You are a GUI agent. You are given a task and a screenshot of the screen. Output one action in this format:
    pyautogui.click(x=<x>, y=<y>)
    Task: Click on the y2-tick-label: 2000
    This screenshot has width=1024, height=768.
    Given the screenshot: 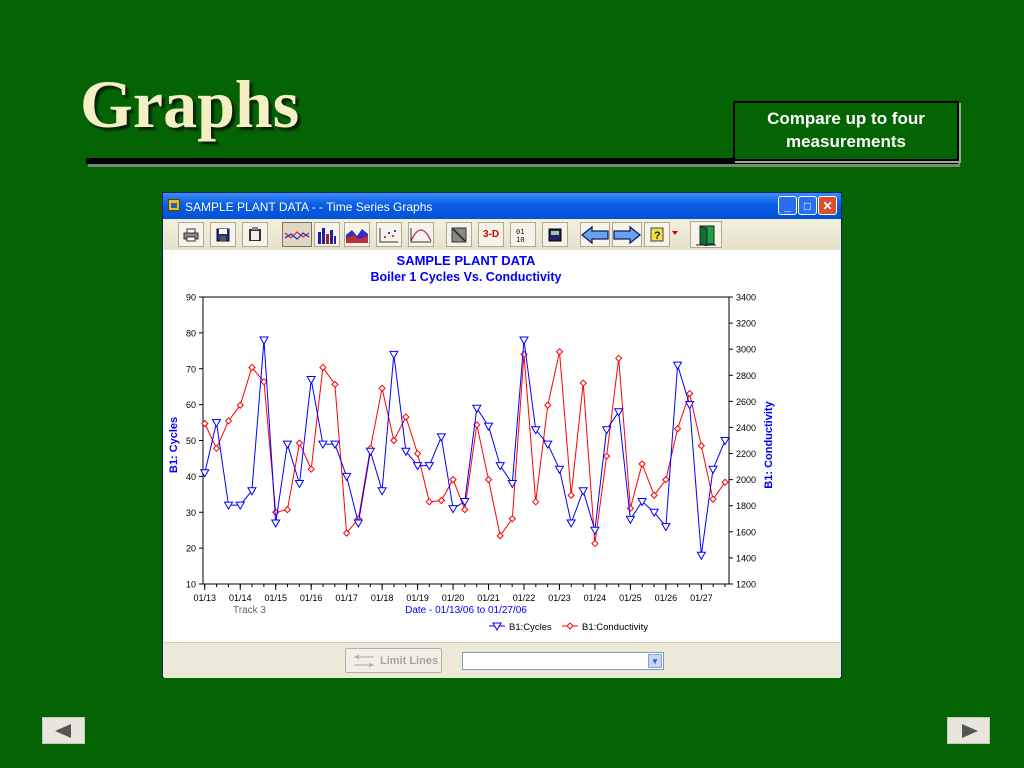 What is the action you would take?
    pyautogui.click(x=746, y=480)
    